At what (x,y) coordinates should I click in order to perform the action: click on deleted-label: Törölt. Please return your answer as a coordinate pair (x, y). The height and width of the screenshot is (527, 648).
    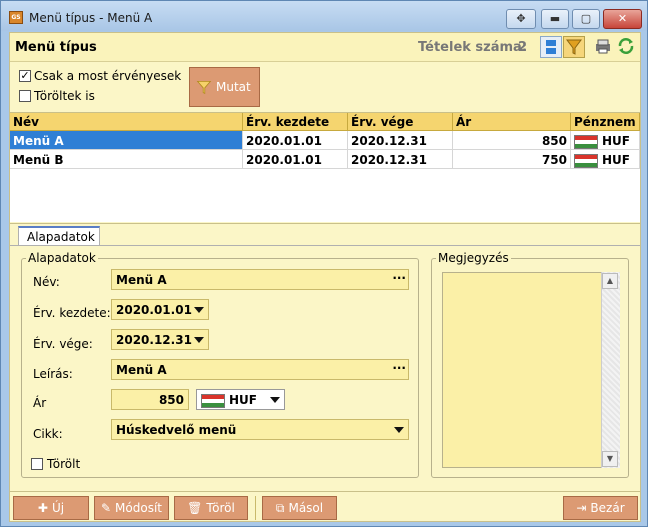
    Looking at the image, I should click on (64, 464).